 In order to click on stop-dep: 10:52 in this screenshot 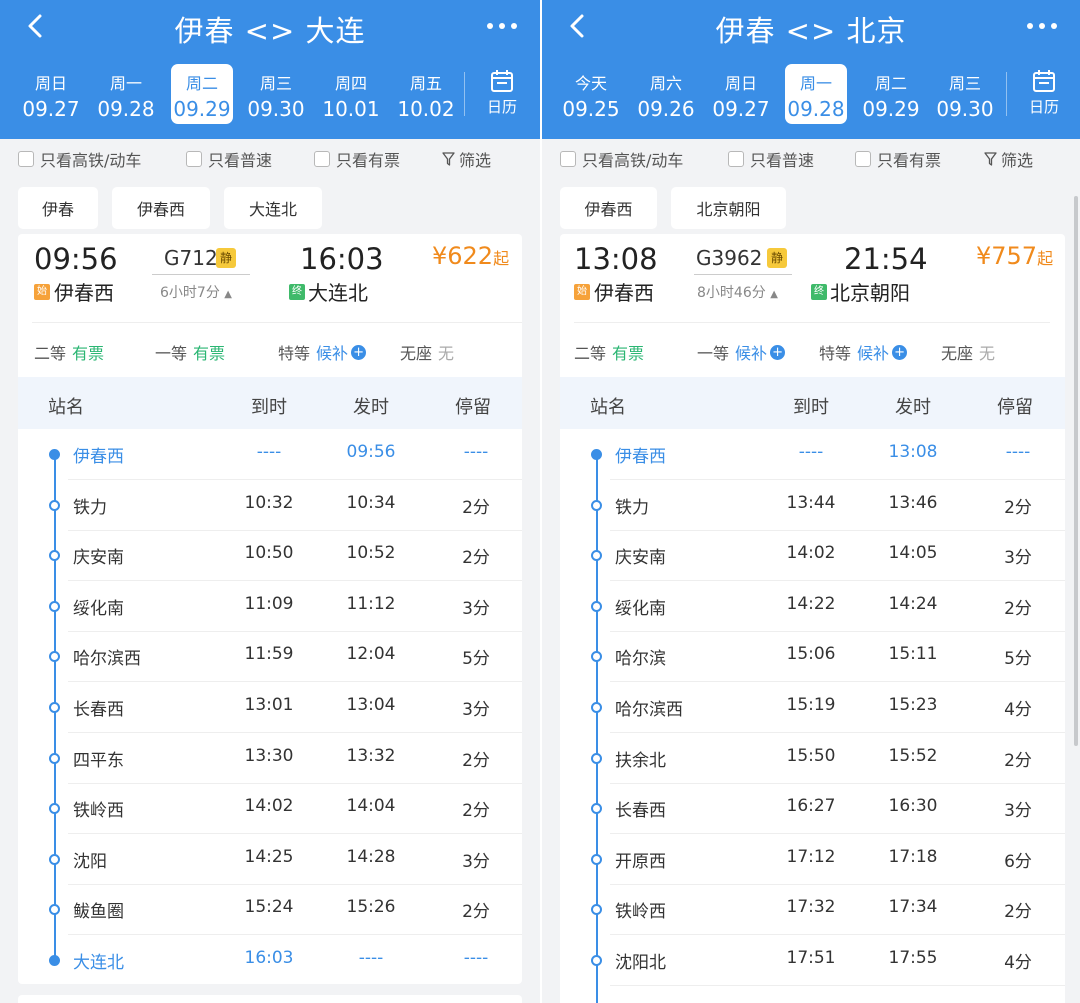, I will do `click(371, 553)`.